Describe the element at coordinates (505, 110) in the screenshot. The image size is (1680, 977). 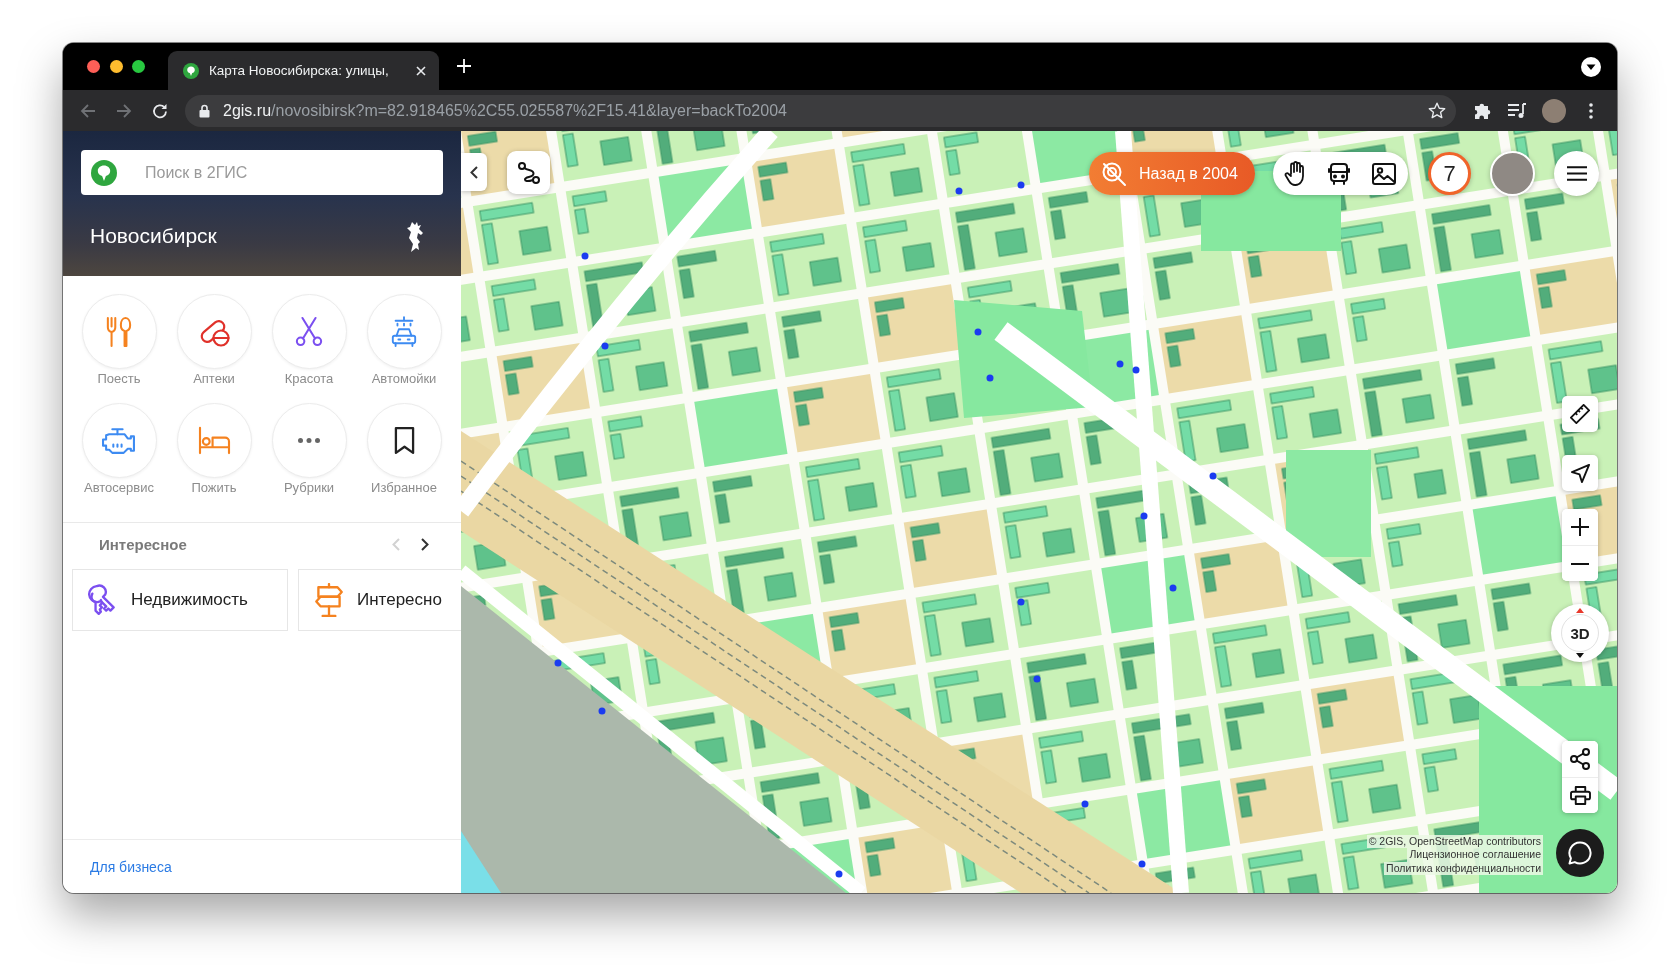
I see `url-text: 2gis.ru/novosibirsk?m=82.918465%2C55.025587%2F15.41&layer=backTo2004` at that location.